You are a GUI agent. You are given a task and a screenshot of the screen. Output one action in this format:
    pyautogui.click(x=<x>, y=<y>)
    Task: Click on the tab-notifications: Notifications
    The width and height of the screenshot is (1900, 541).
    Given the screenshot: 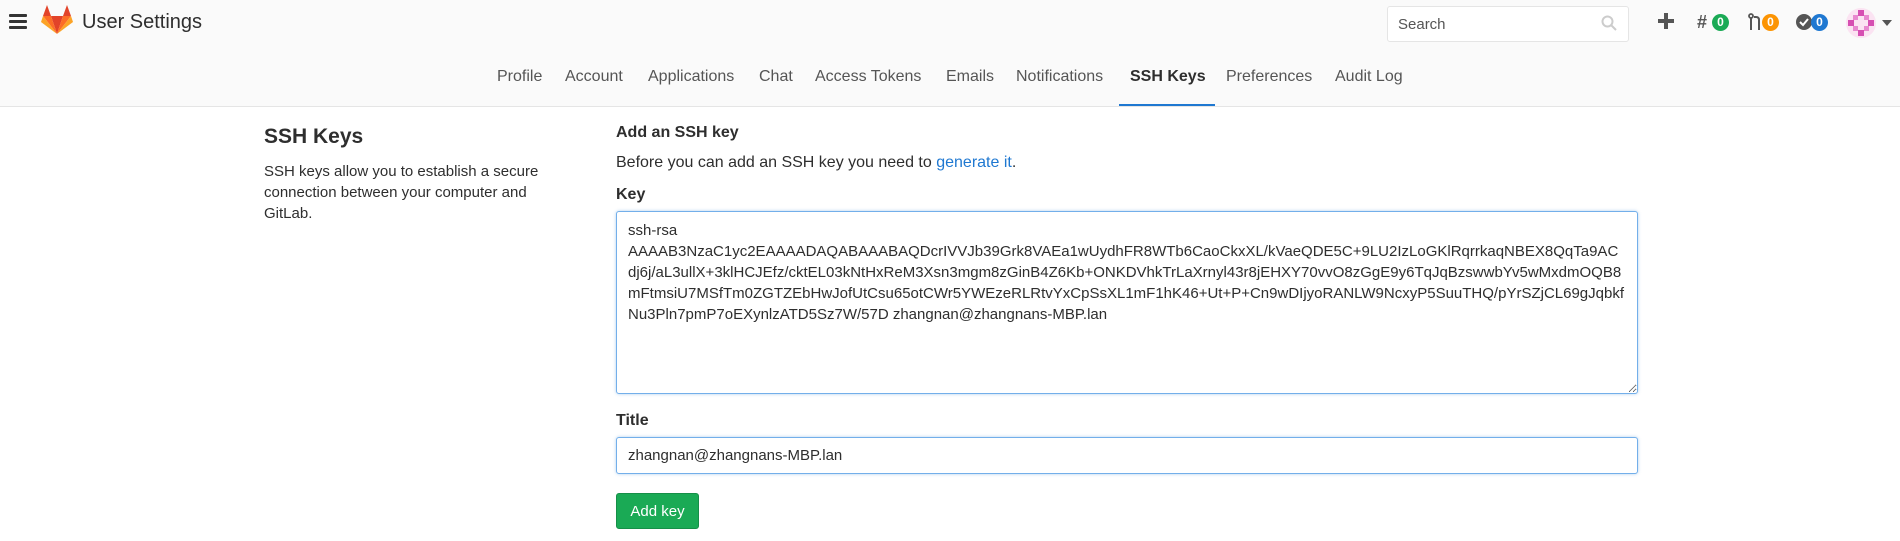 What is the action you would take?
    pyautogui.click(x=1059, y=77)
    